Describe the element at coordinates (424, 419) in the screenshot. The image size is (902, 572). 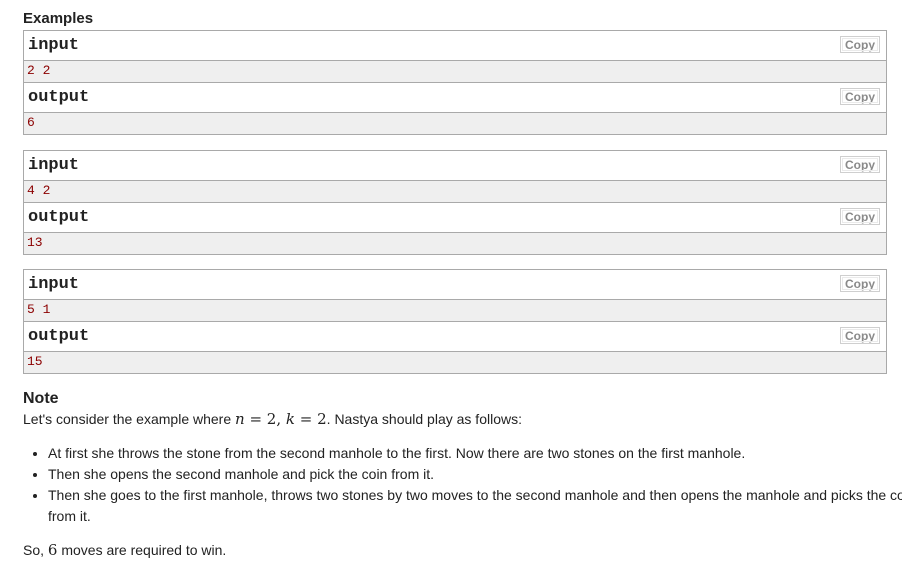
I see `note-intro-suffix: . Nastya should play as follows:` at that location.